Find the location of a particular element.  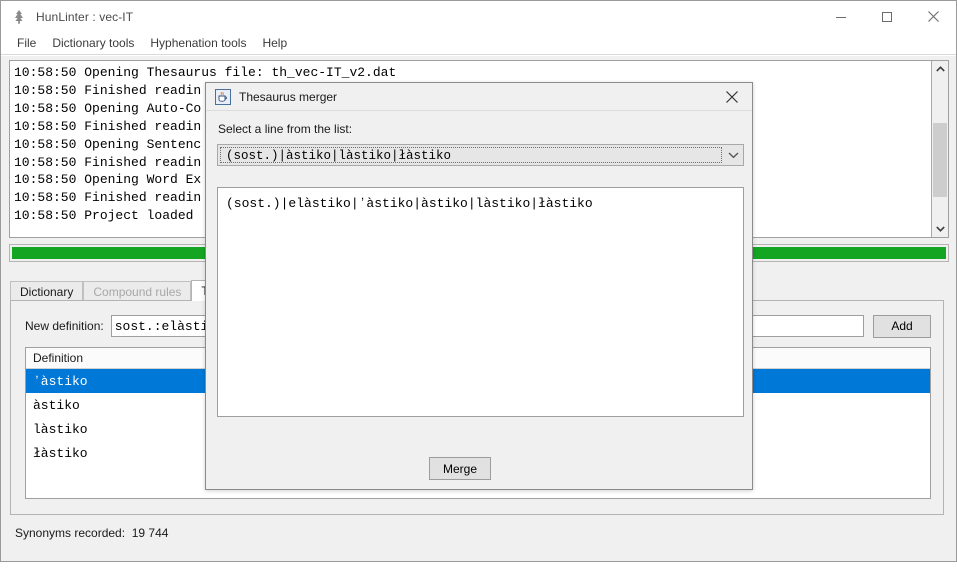

minimize-button is located at coordinates (841, 16).